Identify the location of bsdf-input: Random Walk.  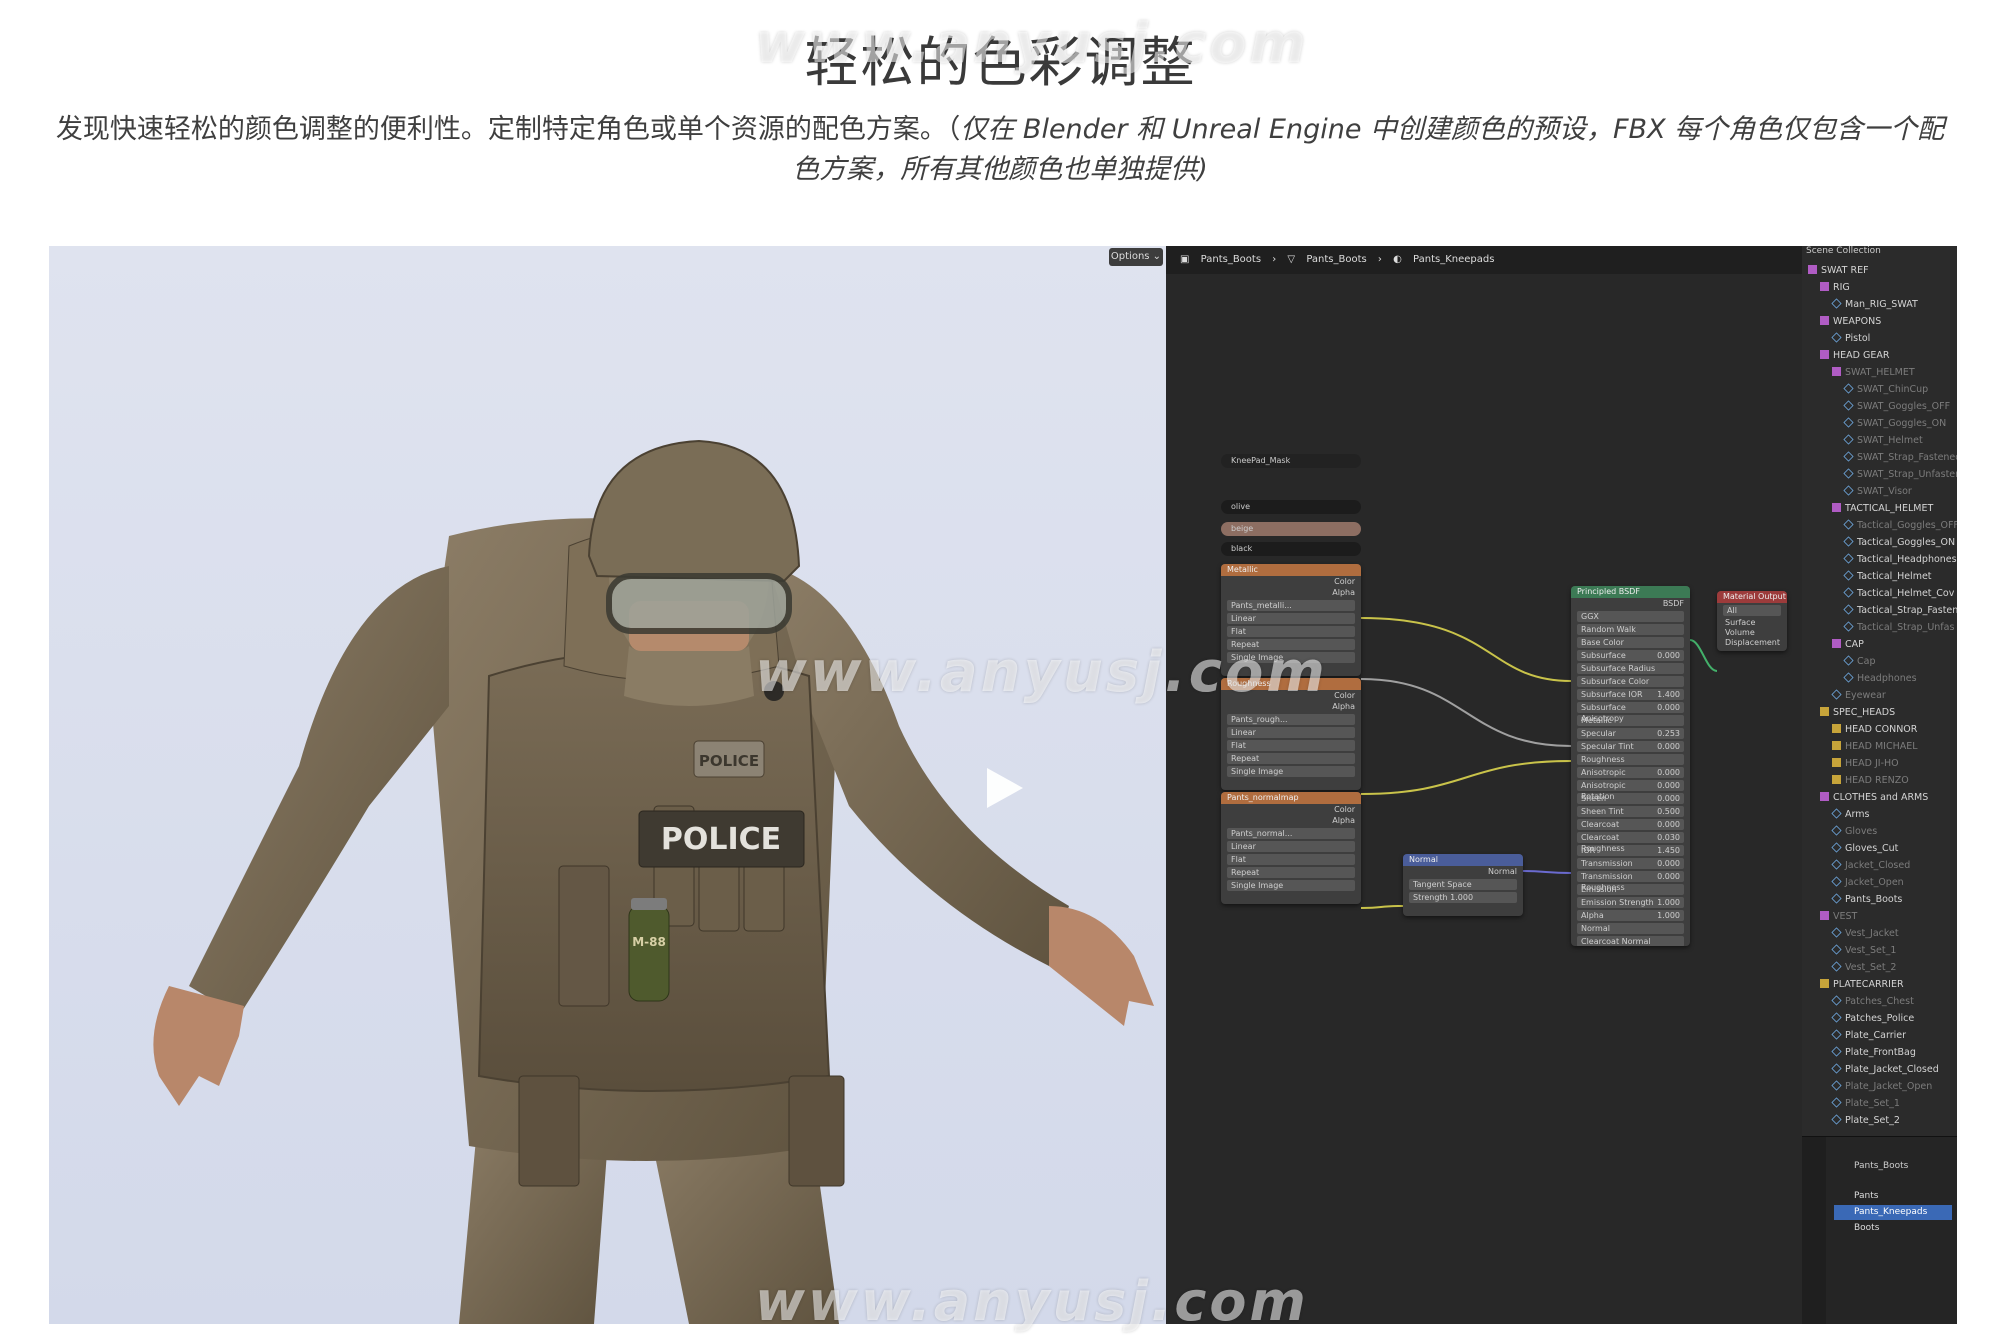
(1630, 629).